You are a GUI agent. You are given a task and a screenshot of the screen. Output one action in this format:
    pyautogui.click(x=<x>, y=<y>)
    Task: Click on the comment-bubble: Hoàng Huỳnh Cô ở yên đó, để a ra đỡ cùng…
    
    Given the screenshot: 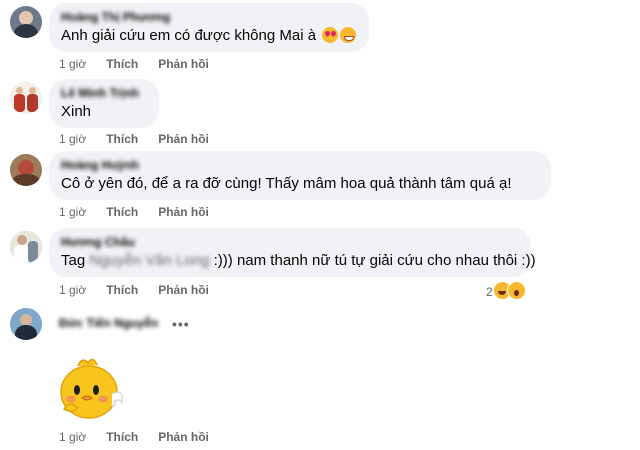 What is the action you would take?
    pyautogui.click(x=300, y=175)
    